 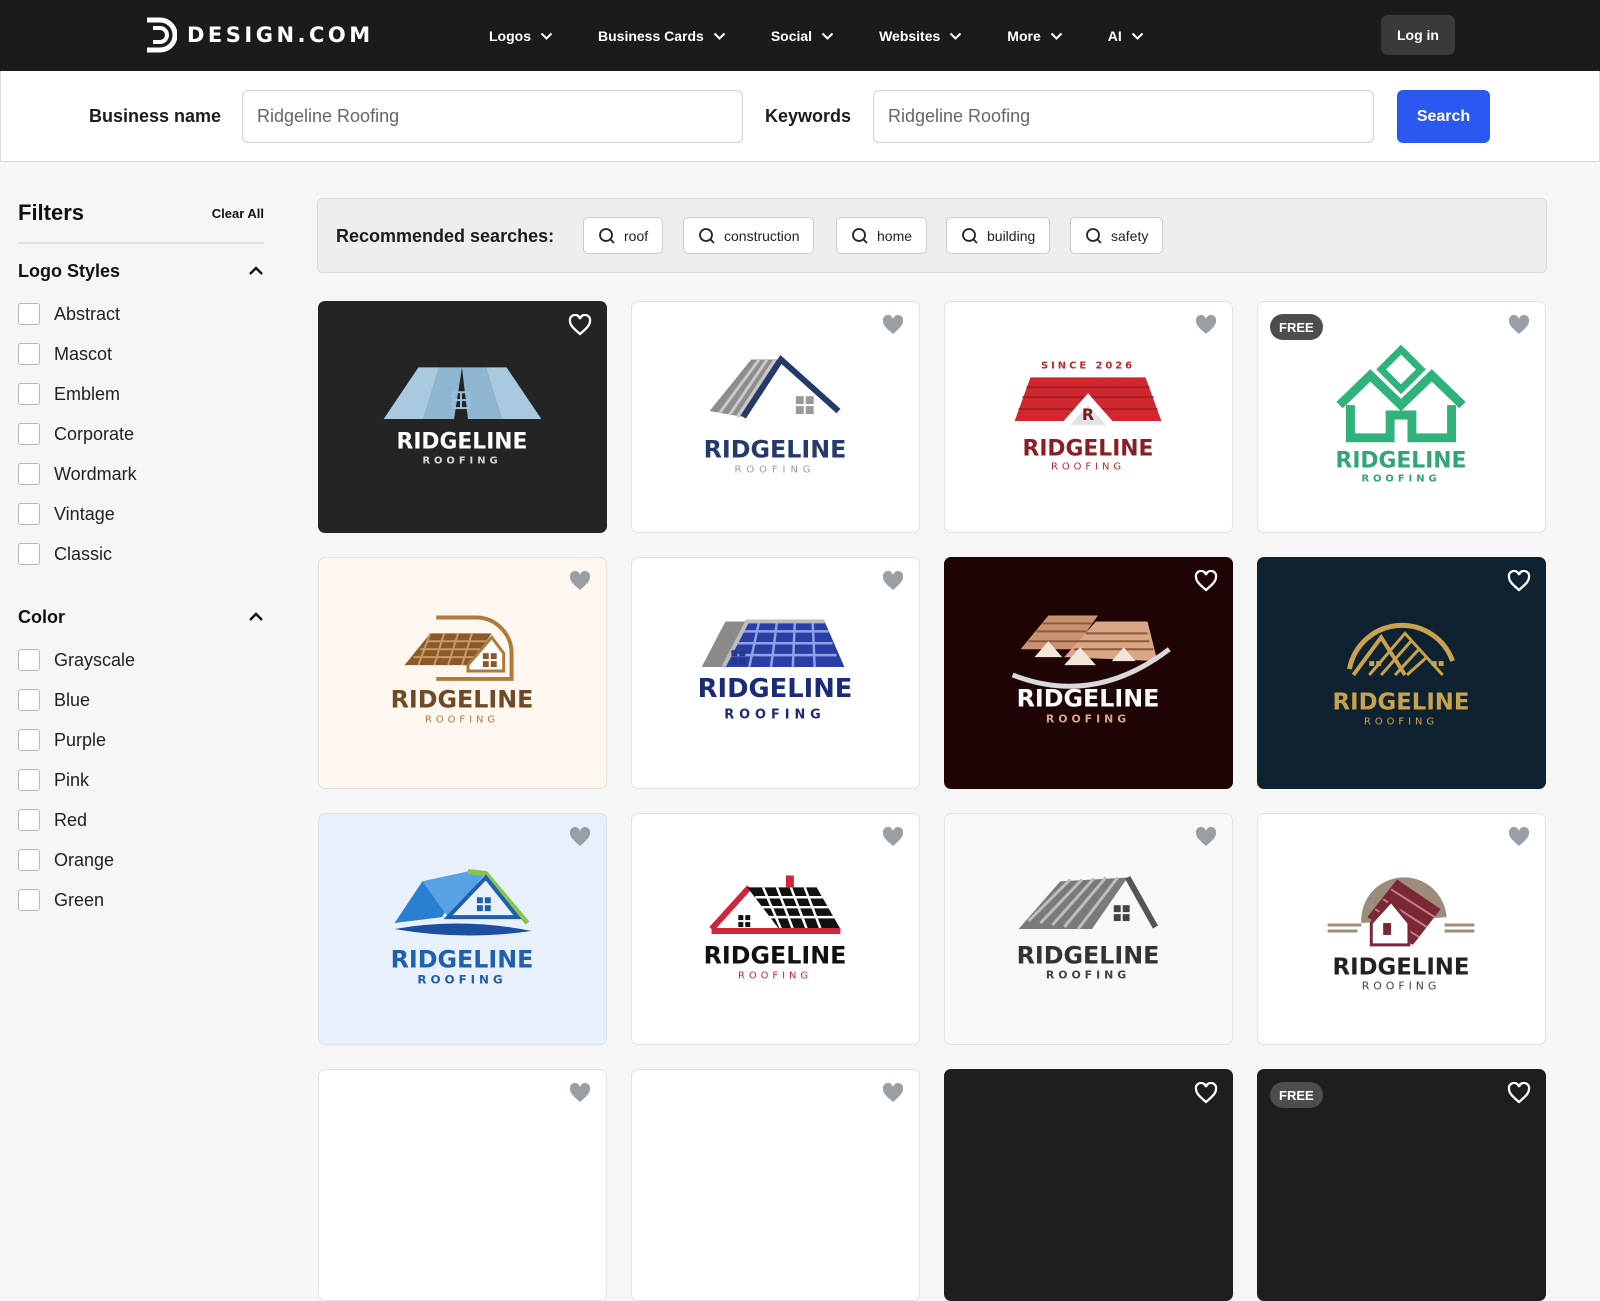 What do you see at coordinates (141, 780) in the screenshot?
I see `filter-option-pink: Pink` at bounding box center [141, 780].